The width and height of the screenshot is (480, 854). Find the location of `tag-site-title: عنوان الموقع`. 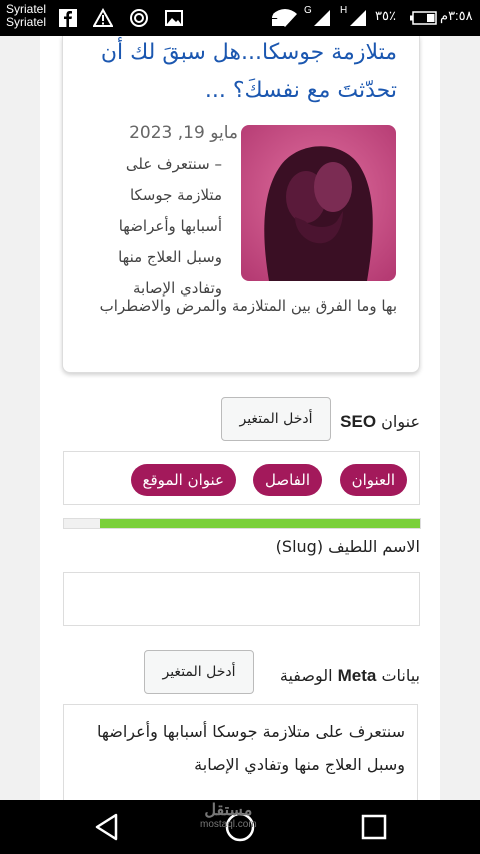

tag-site-title: عنوان الموقع is located at coordinates (183, 480).